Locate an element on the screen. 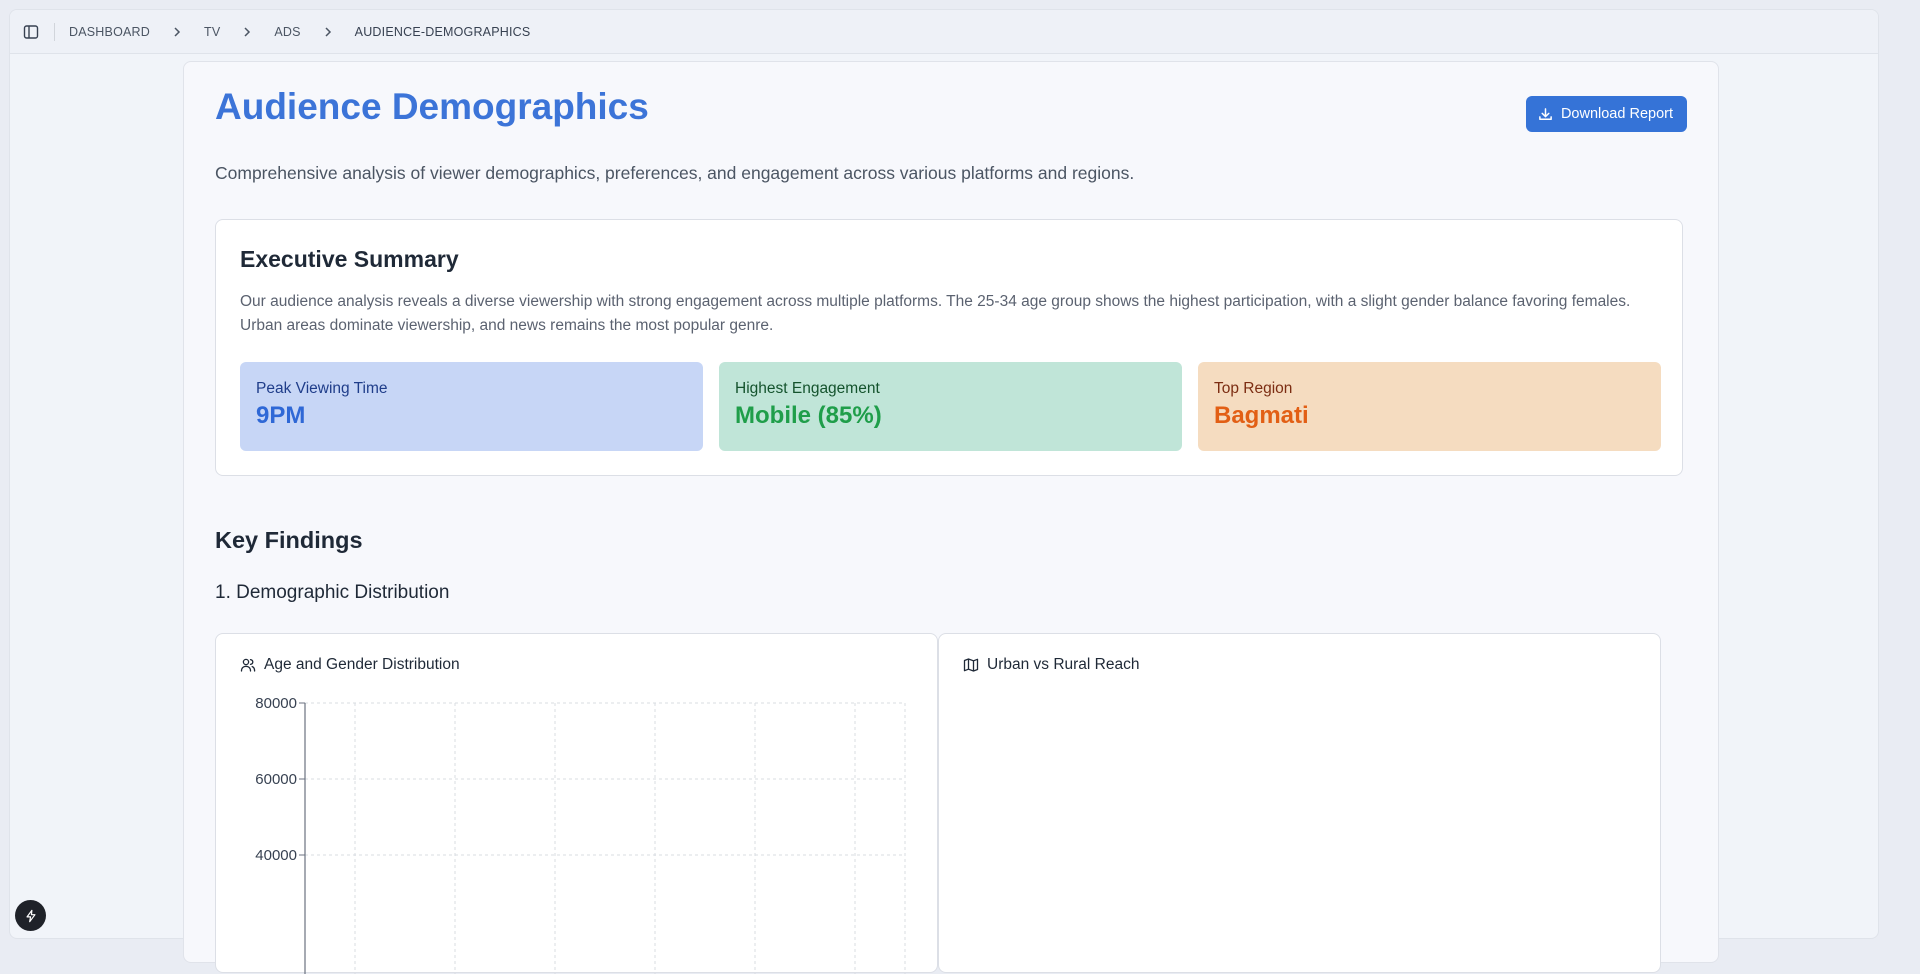  quick-action-button is located at coordinates (30, 915).